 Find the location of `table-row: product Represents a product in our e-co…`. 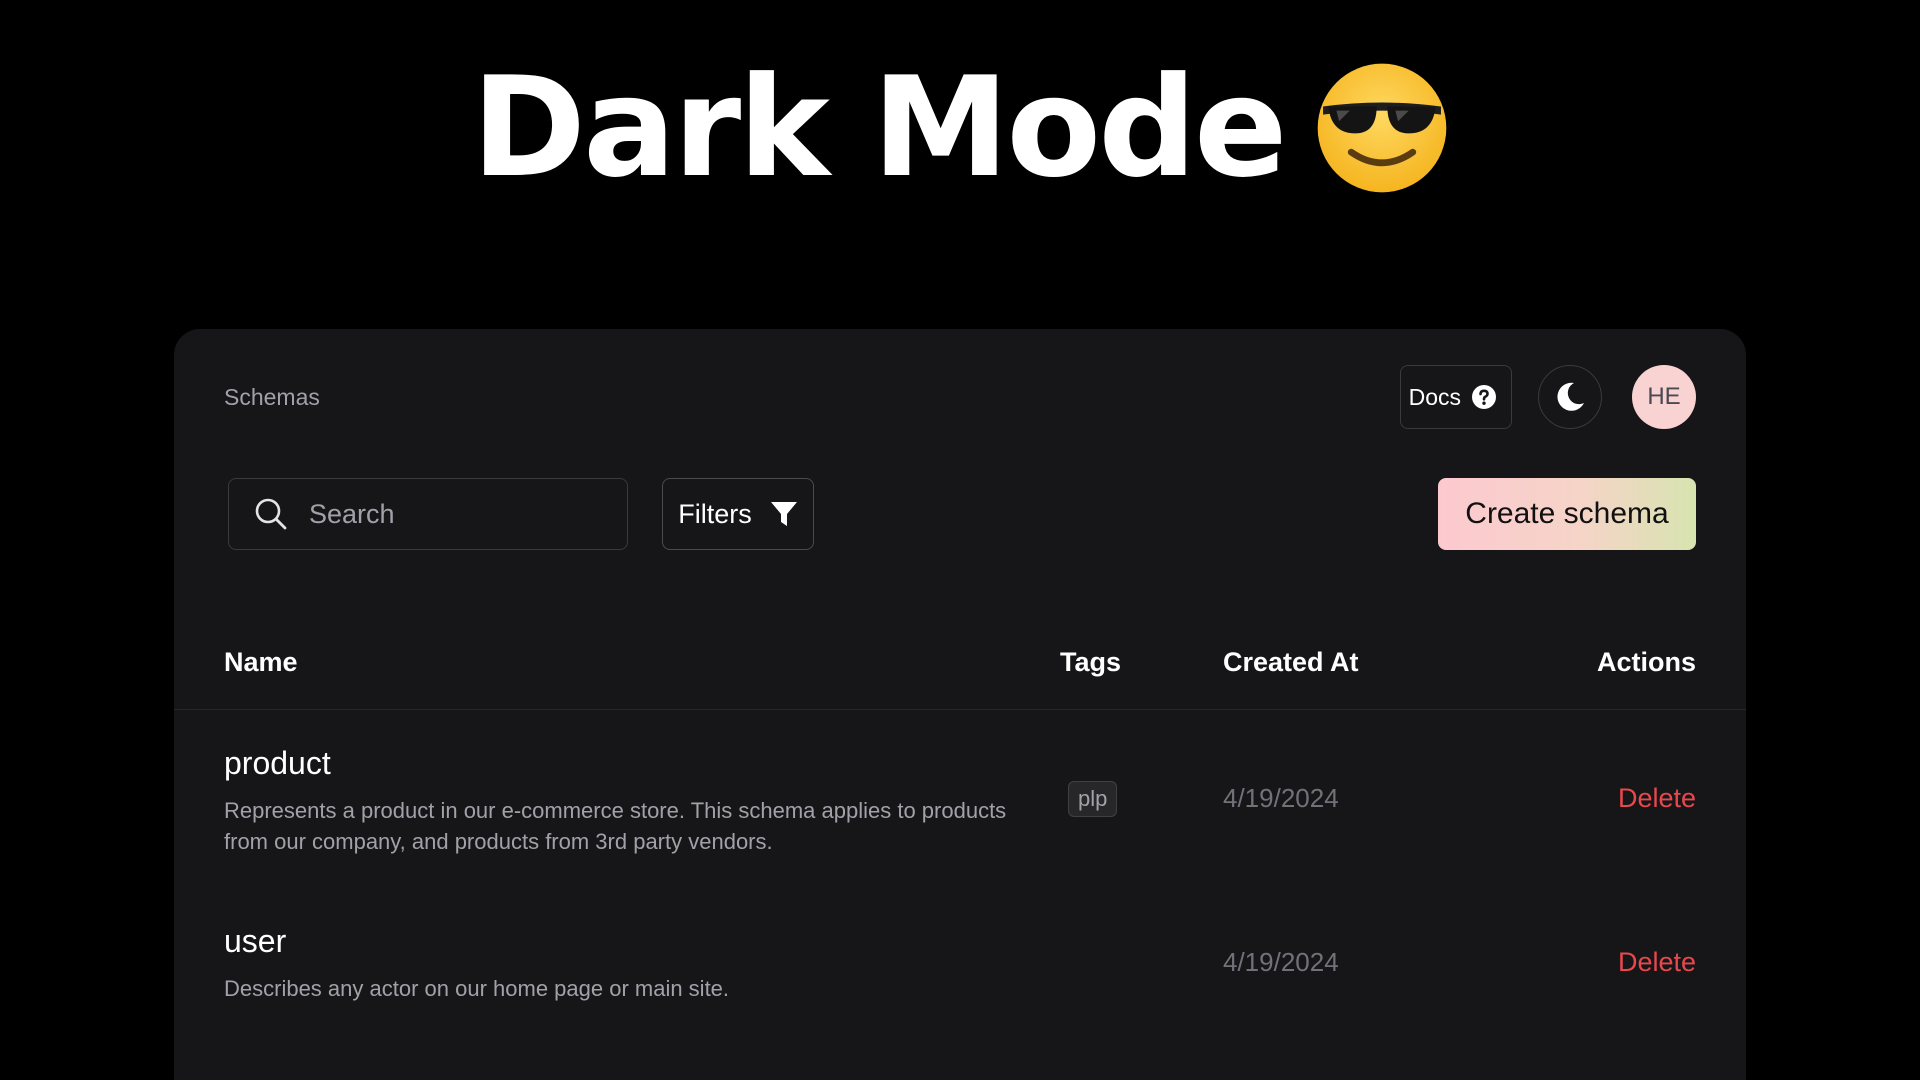

table-row: product Represents a product in our e-co… is located at coordinates (960, 820).